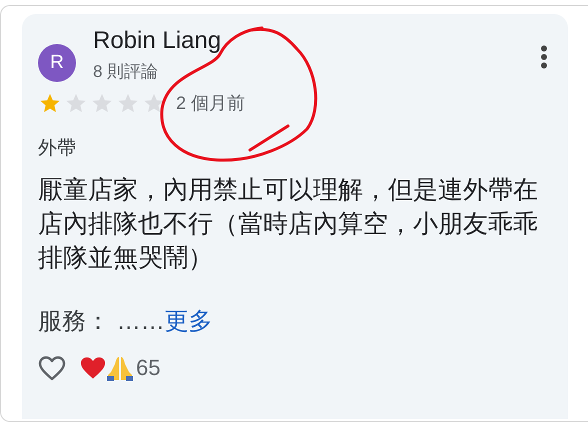 The width and height of the screenshot is (588, 422). Describe the element at coordinates (295, 148) in the screenshot. I see `order-type-tag: 外帶` at that location.